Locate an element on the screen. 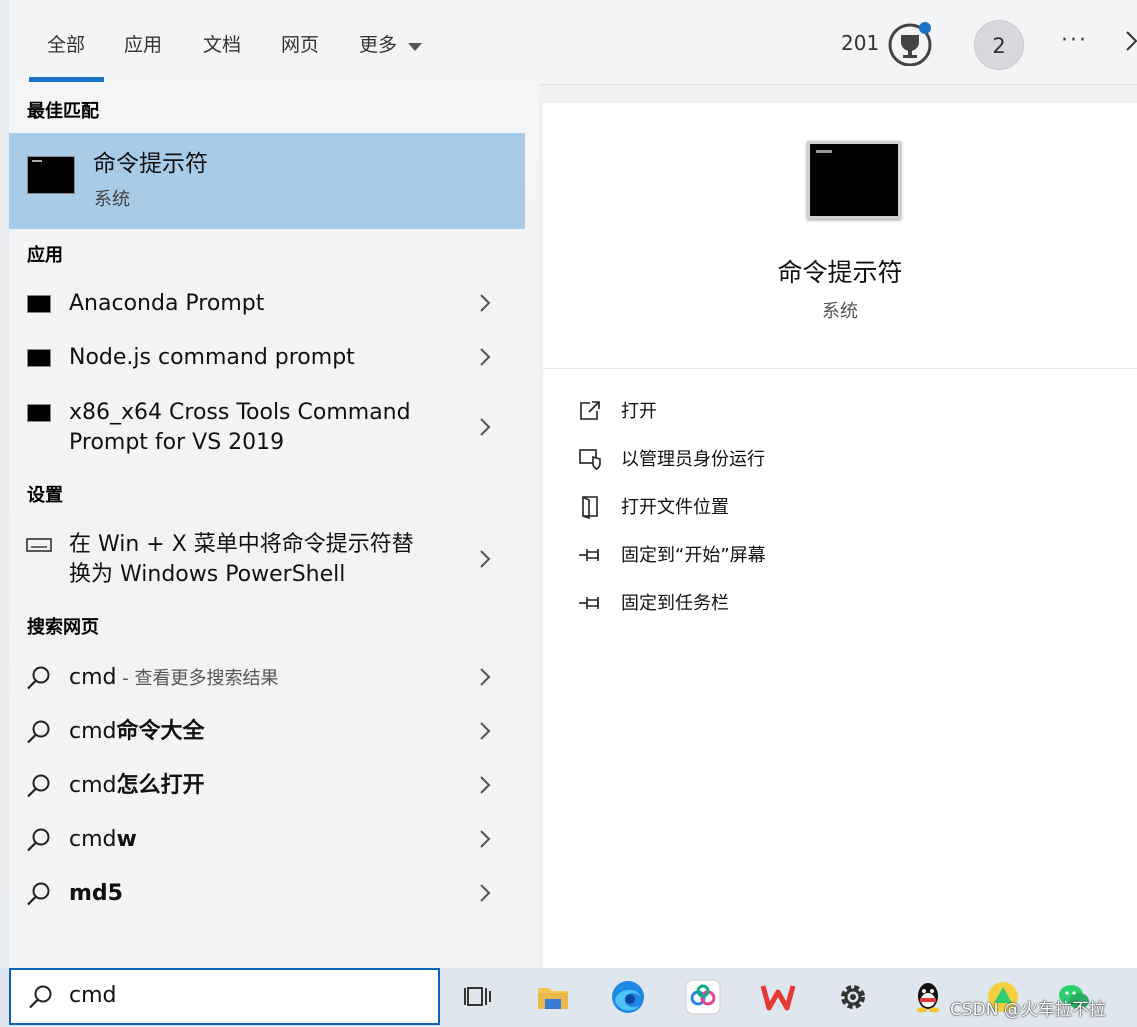 This screenshot has width=1137, height=1027. web-item-query-bold: 怎么打开 is located at coordinates (160, 785).